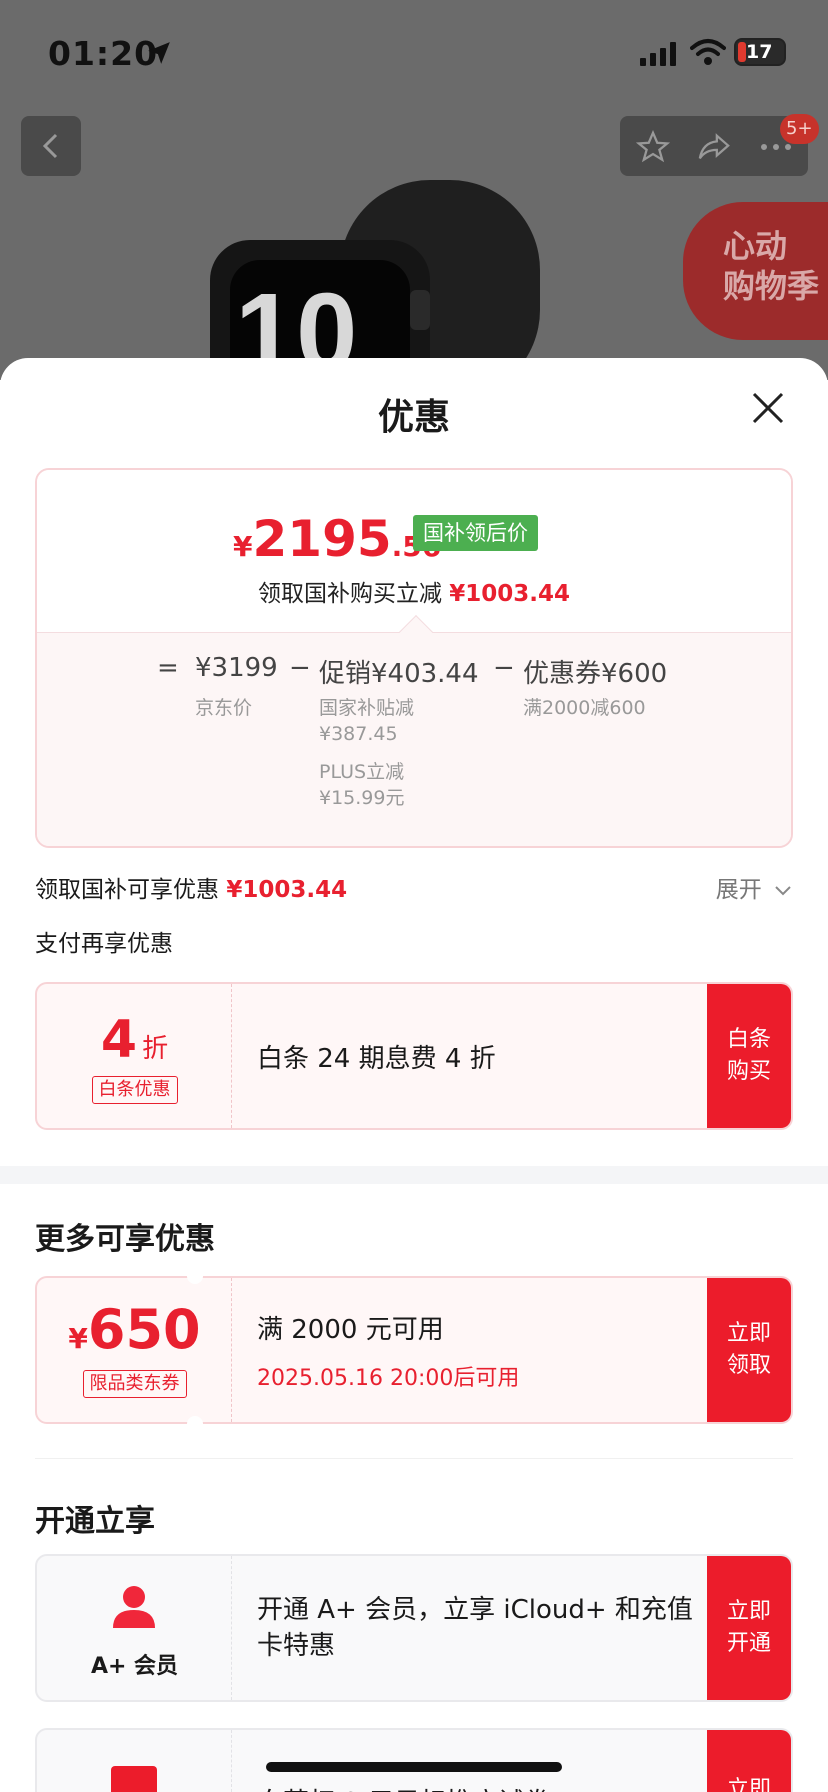 This screenshot has width=828, height=1792. Describe the element at coordinates (414, 890) in the screenshot. I see `subsidy-share-row: 领取国补可享优惠 ¥1003.44 展开` at that location.